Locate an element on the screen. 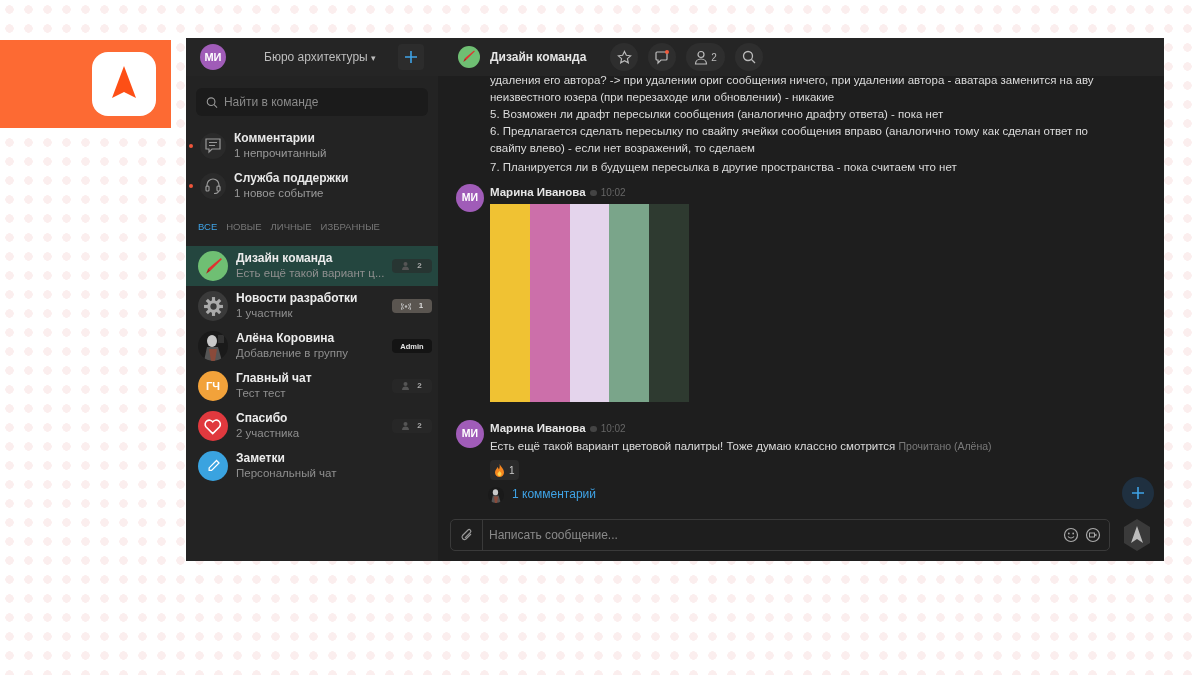 This screenshot has height=675, width=1200. item-subtitle: 1 непрочитанный is located at coordinates (280, 153).